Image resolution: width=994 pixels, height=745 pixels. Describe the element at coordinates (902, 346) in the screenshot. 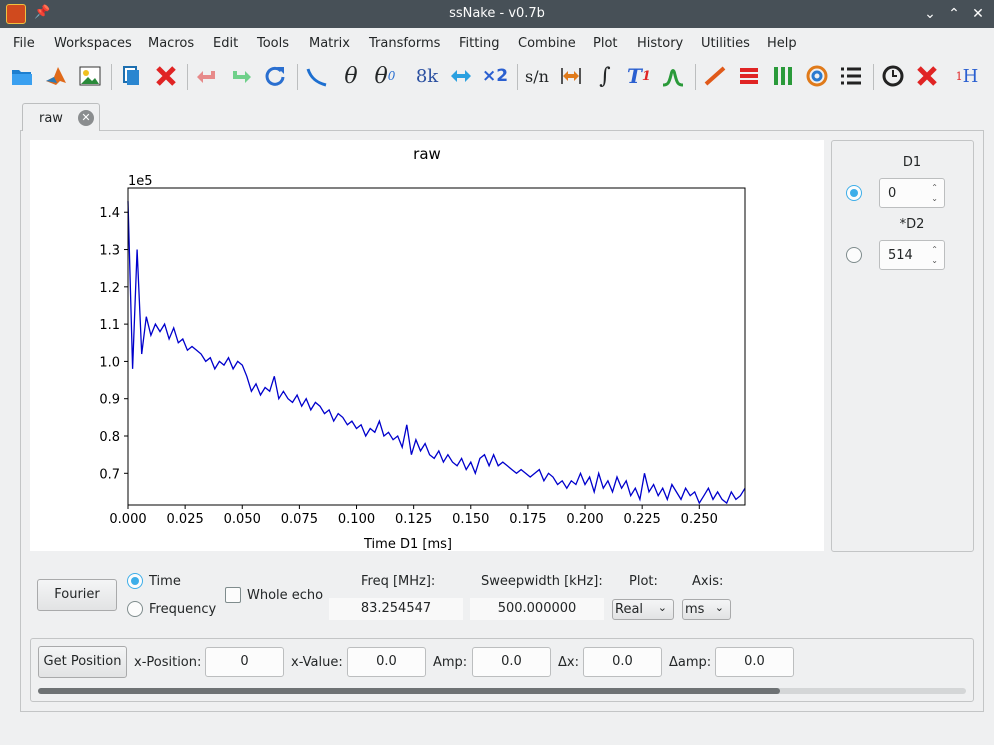

I see `dimension-panel: D1 0 ⌃ ⌄ *D2 514 ⌃ ⌄` at that location.